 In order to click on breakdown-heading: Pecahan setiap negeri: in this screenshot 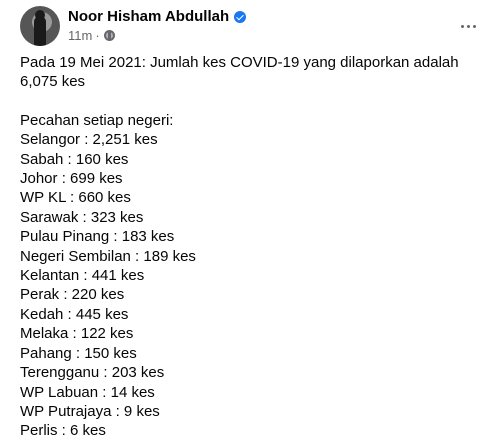, I will do `click(97, 120)`.